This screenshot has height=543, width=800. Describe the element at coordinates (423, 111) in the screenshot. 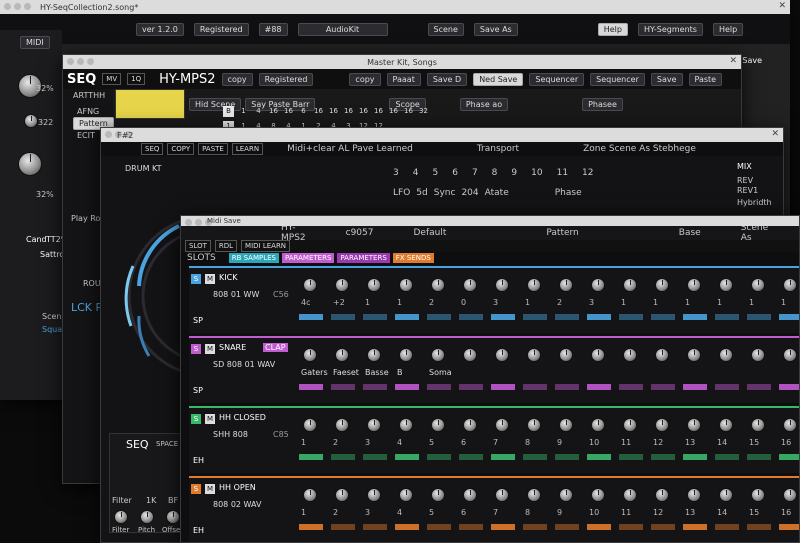

I see `step: 32` at that location.